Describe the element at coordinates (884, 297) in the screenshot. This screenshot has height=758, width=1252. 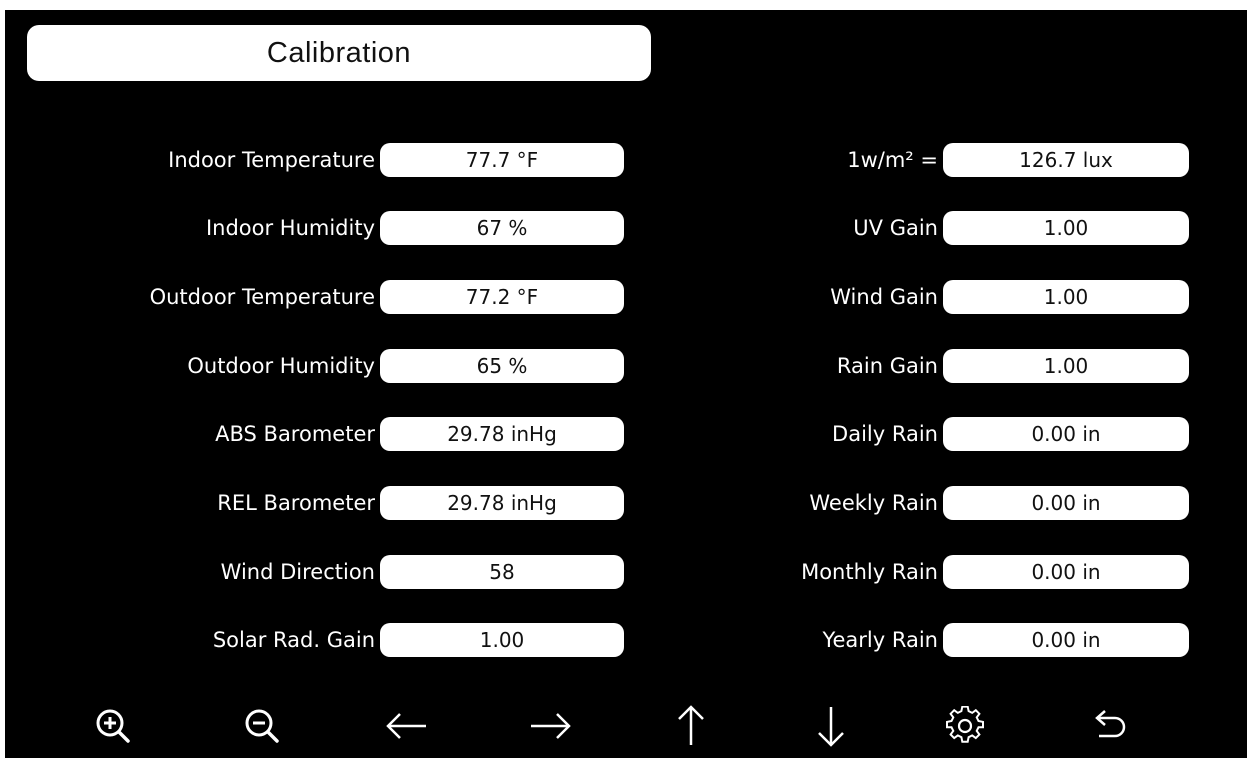
I see `field-label: Wind Gain` at that location.